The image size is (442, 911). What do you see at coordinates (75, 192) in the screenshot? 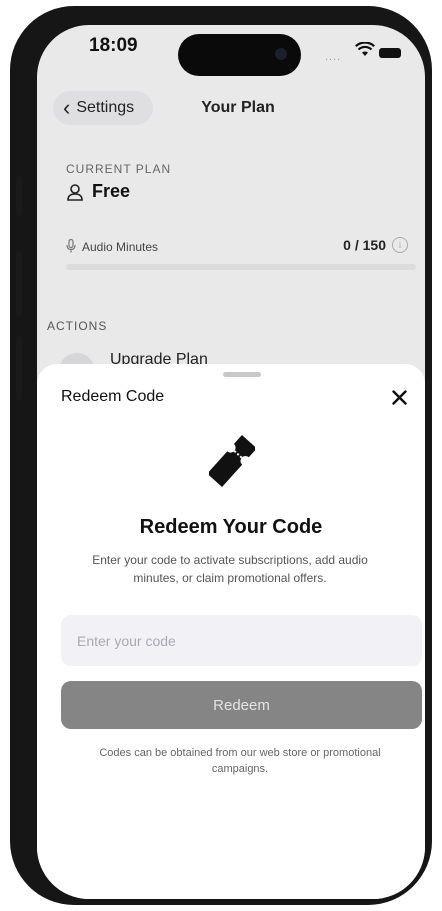
I see `user-icon` at bounding box center [75, 192].